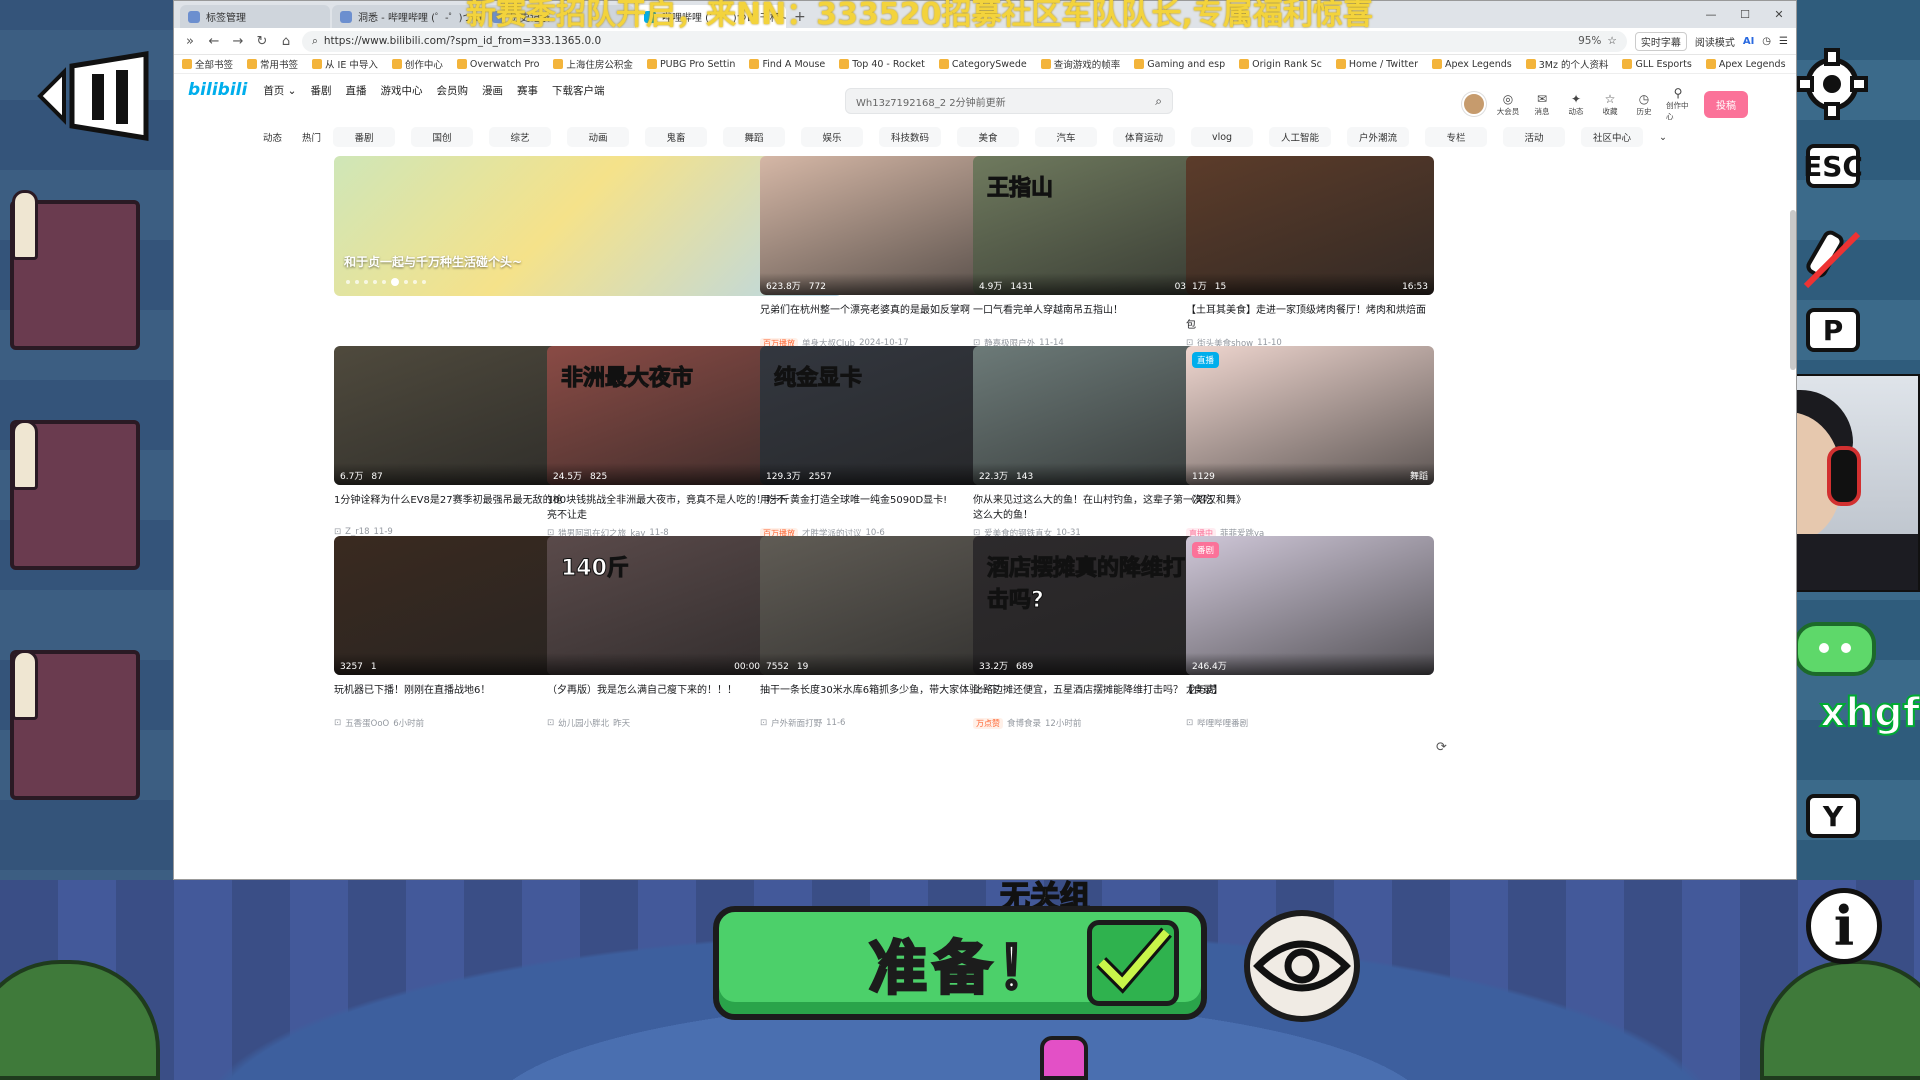 The height and width of the screenshot is (1080, 1920). What do you see at coordinates (1097, 318) in the screenshot?
I see `video-title: 一口气看完单人穿越南吊五指山！` at bounding box center [1097, 318].